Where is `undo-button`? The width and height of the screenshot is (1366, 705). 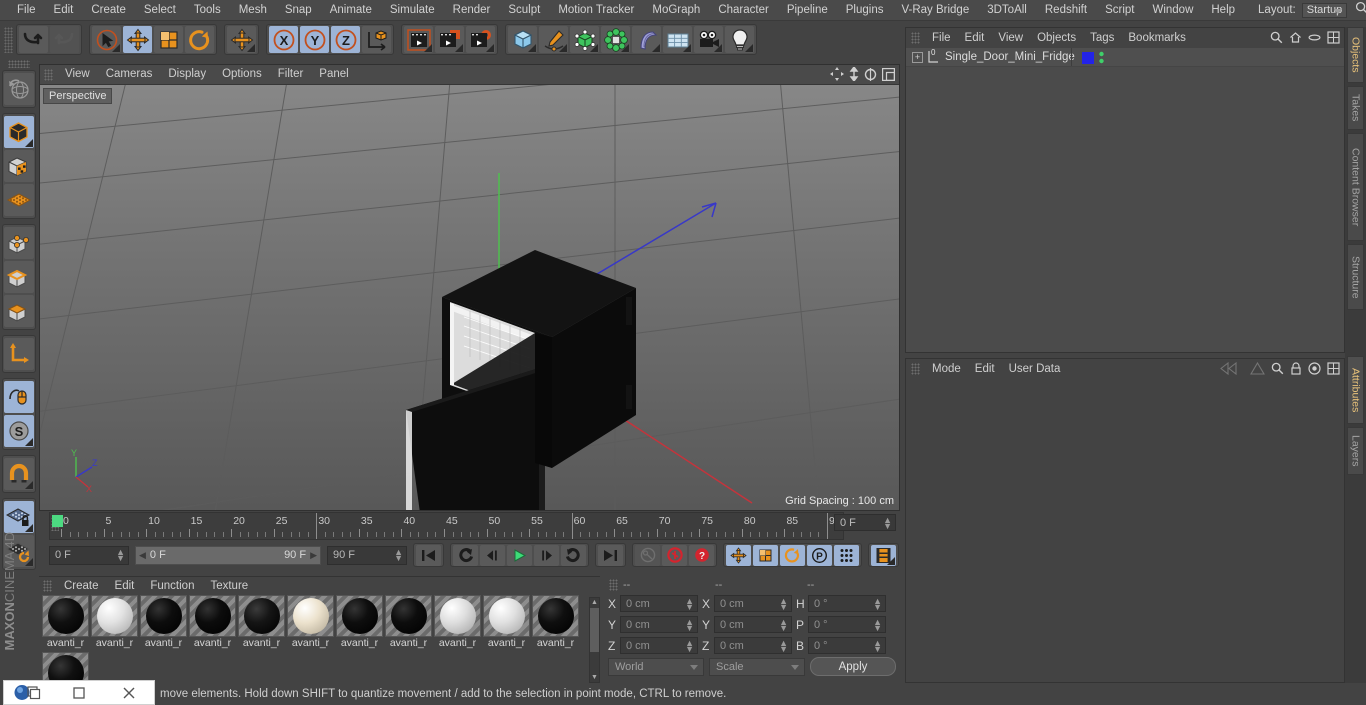 undo-button is located at coordinates (33, 39).